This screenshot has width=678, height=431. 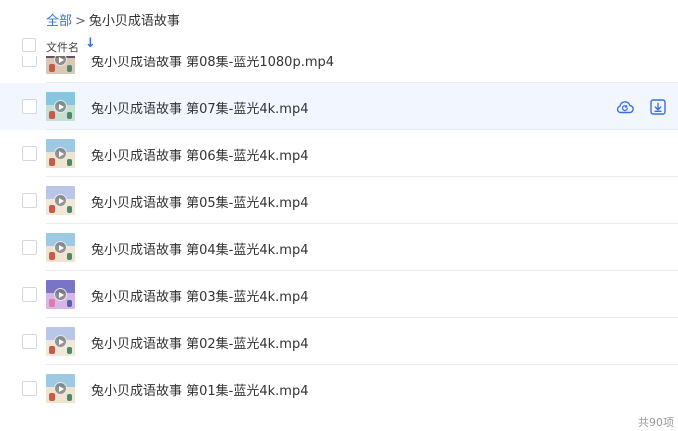 What do you see at coordinates (199, 389) in the screenshot?
I see `file-name: 兔小贝成语故事 第01集-蓝光4k.mp4` at bounding box center [199, 389].